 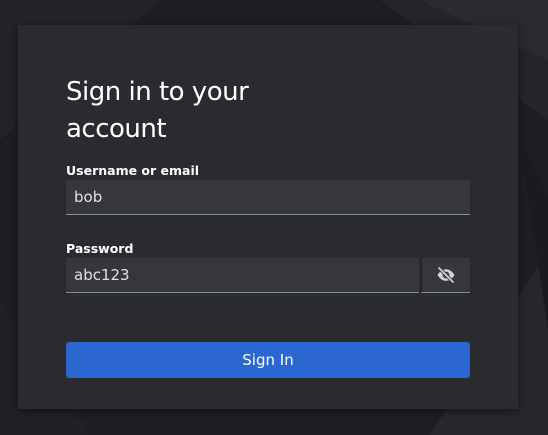 What do you see at coordinates (268, 197) in the screenshot?
I see `username-input` at bounding box center [268, 197].